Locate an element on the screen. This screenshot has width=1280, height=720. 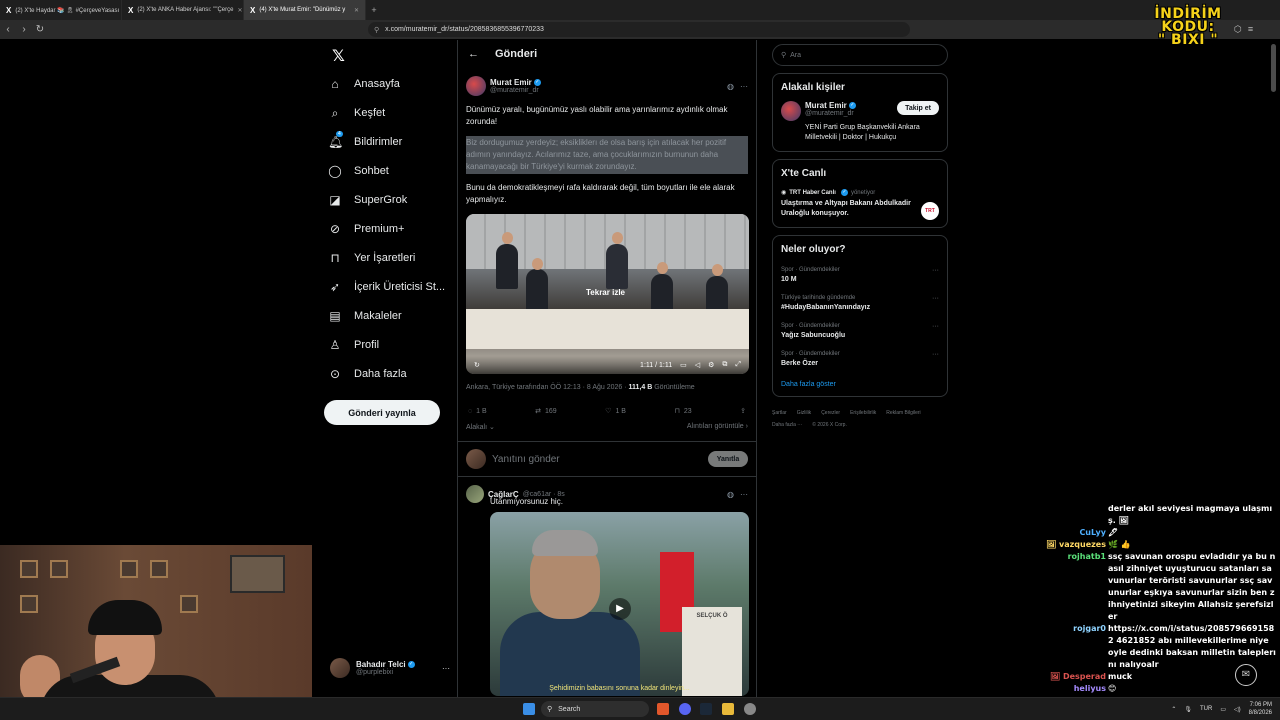
clock: 7:06 PM 8/8/2026 is located at coordinates (1260, 709).